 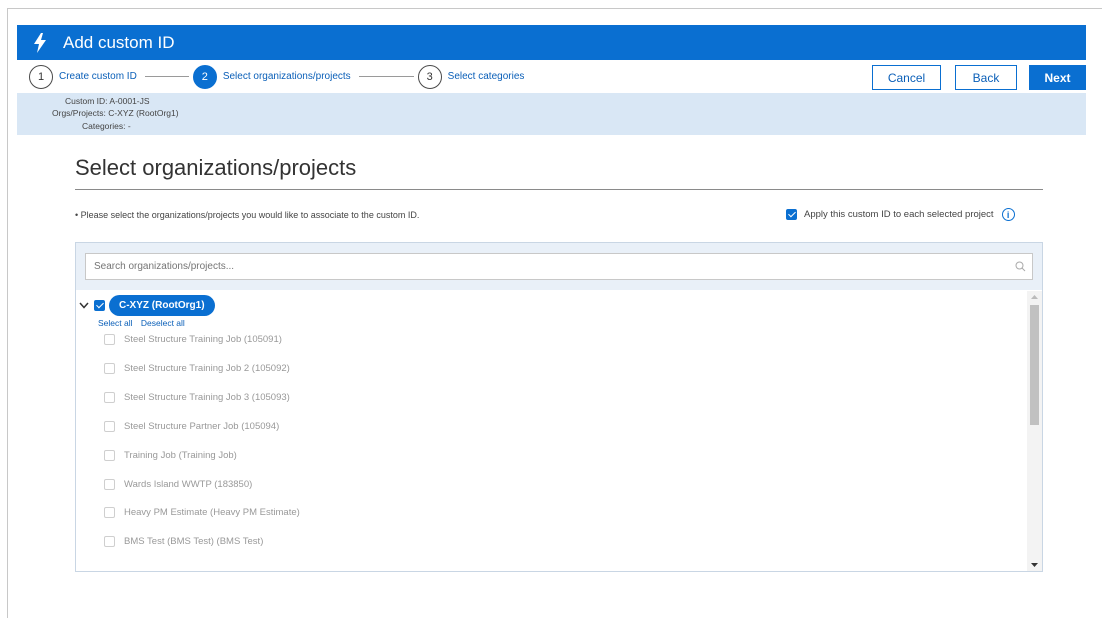 I want to click on step-number: 1, so click(x=41, y=76).